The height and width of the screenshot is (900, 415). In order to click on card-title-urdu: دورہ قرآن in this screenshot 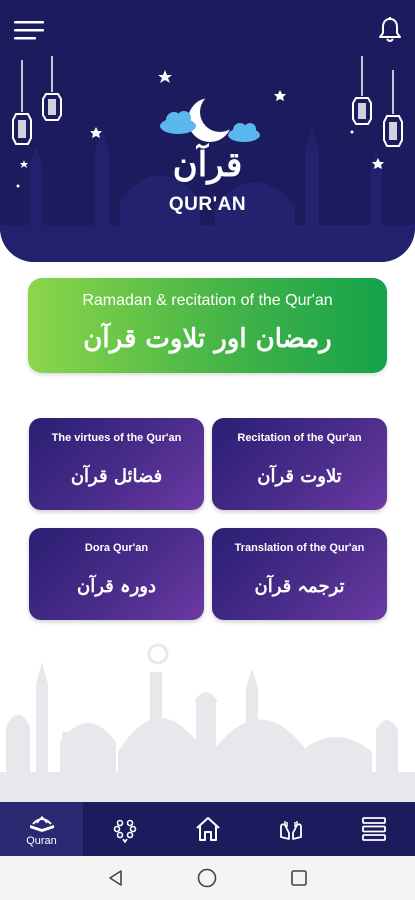, I will do `click(116, 586)`.